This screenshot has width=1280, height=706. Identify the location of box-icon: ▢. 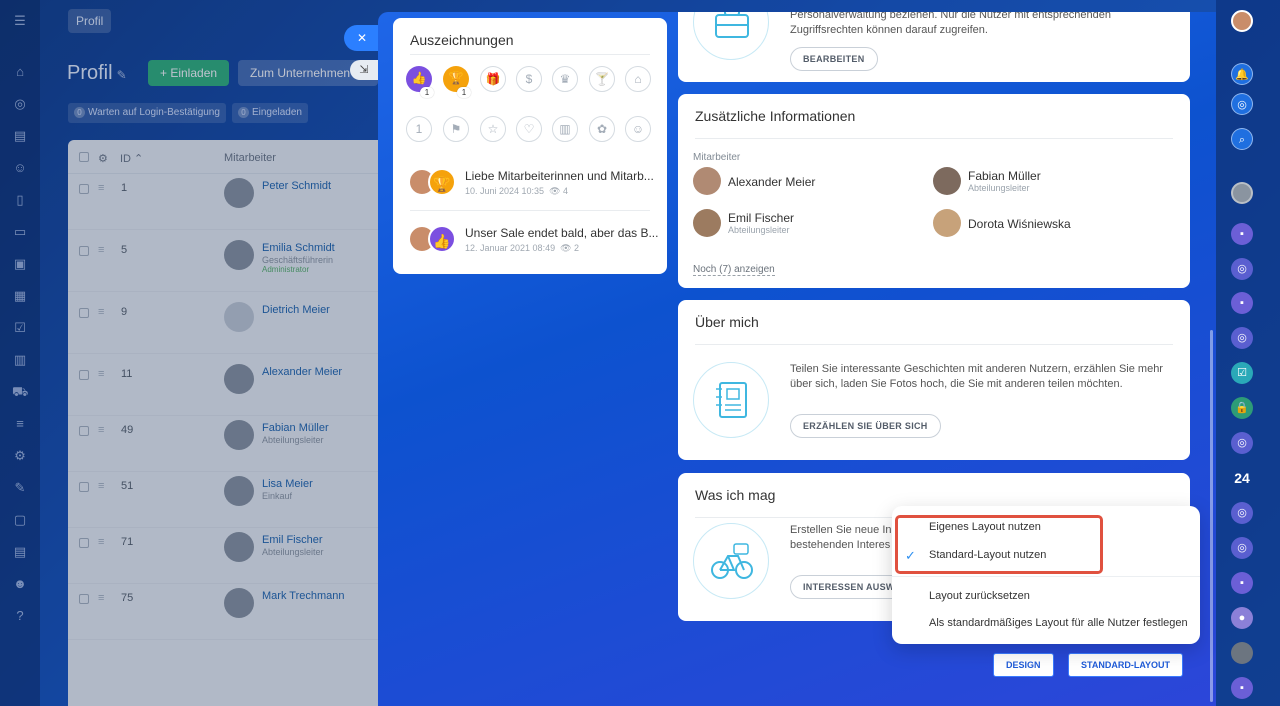
(20, 520).